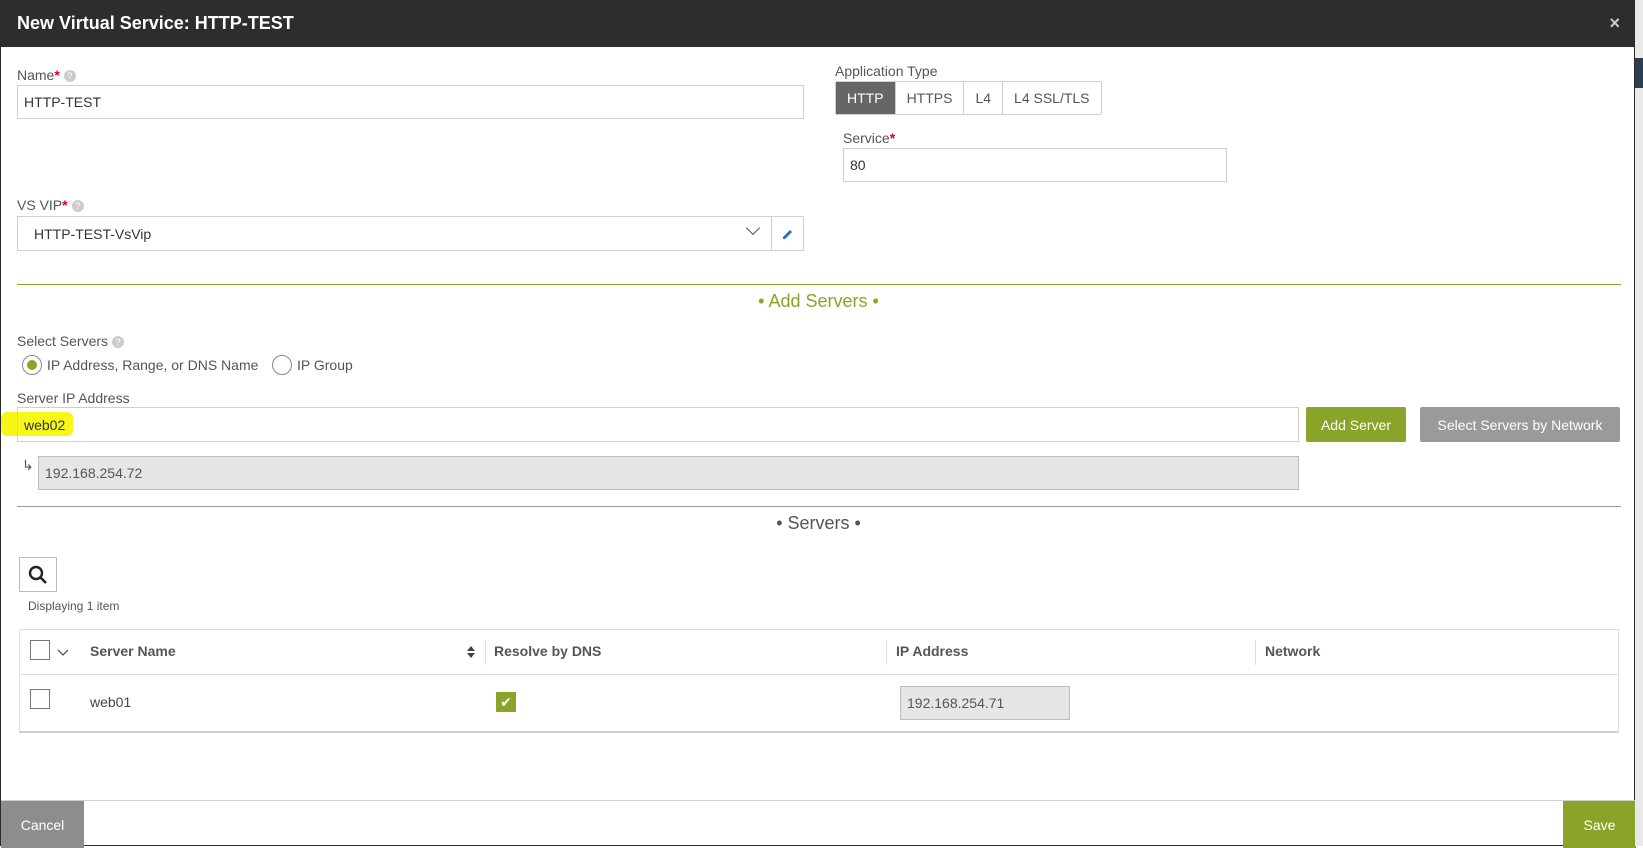  I want to click on server-ip-label: Server IP Address, so click(73, 398).